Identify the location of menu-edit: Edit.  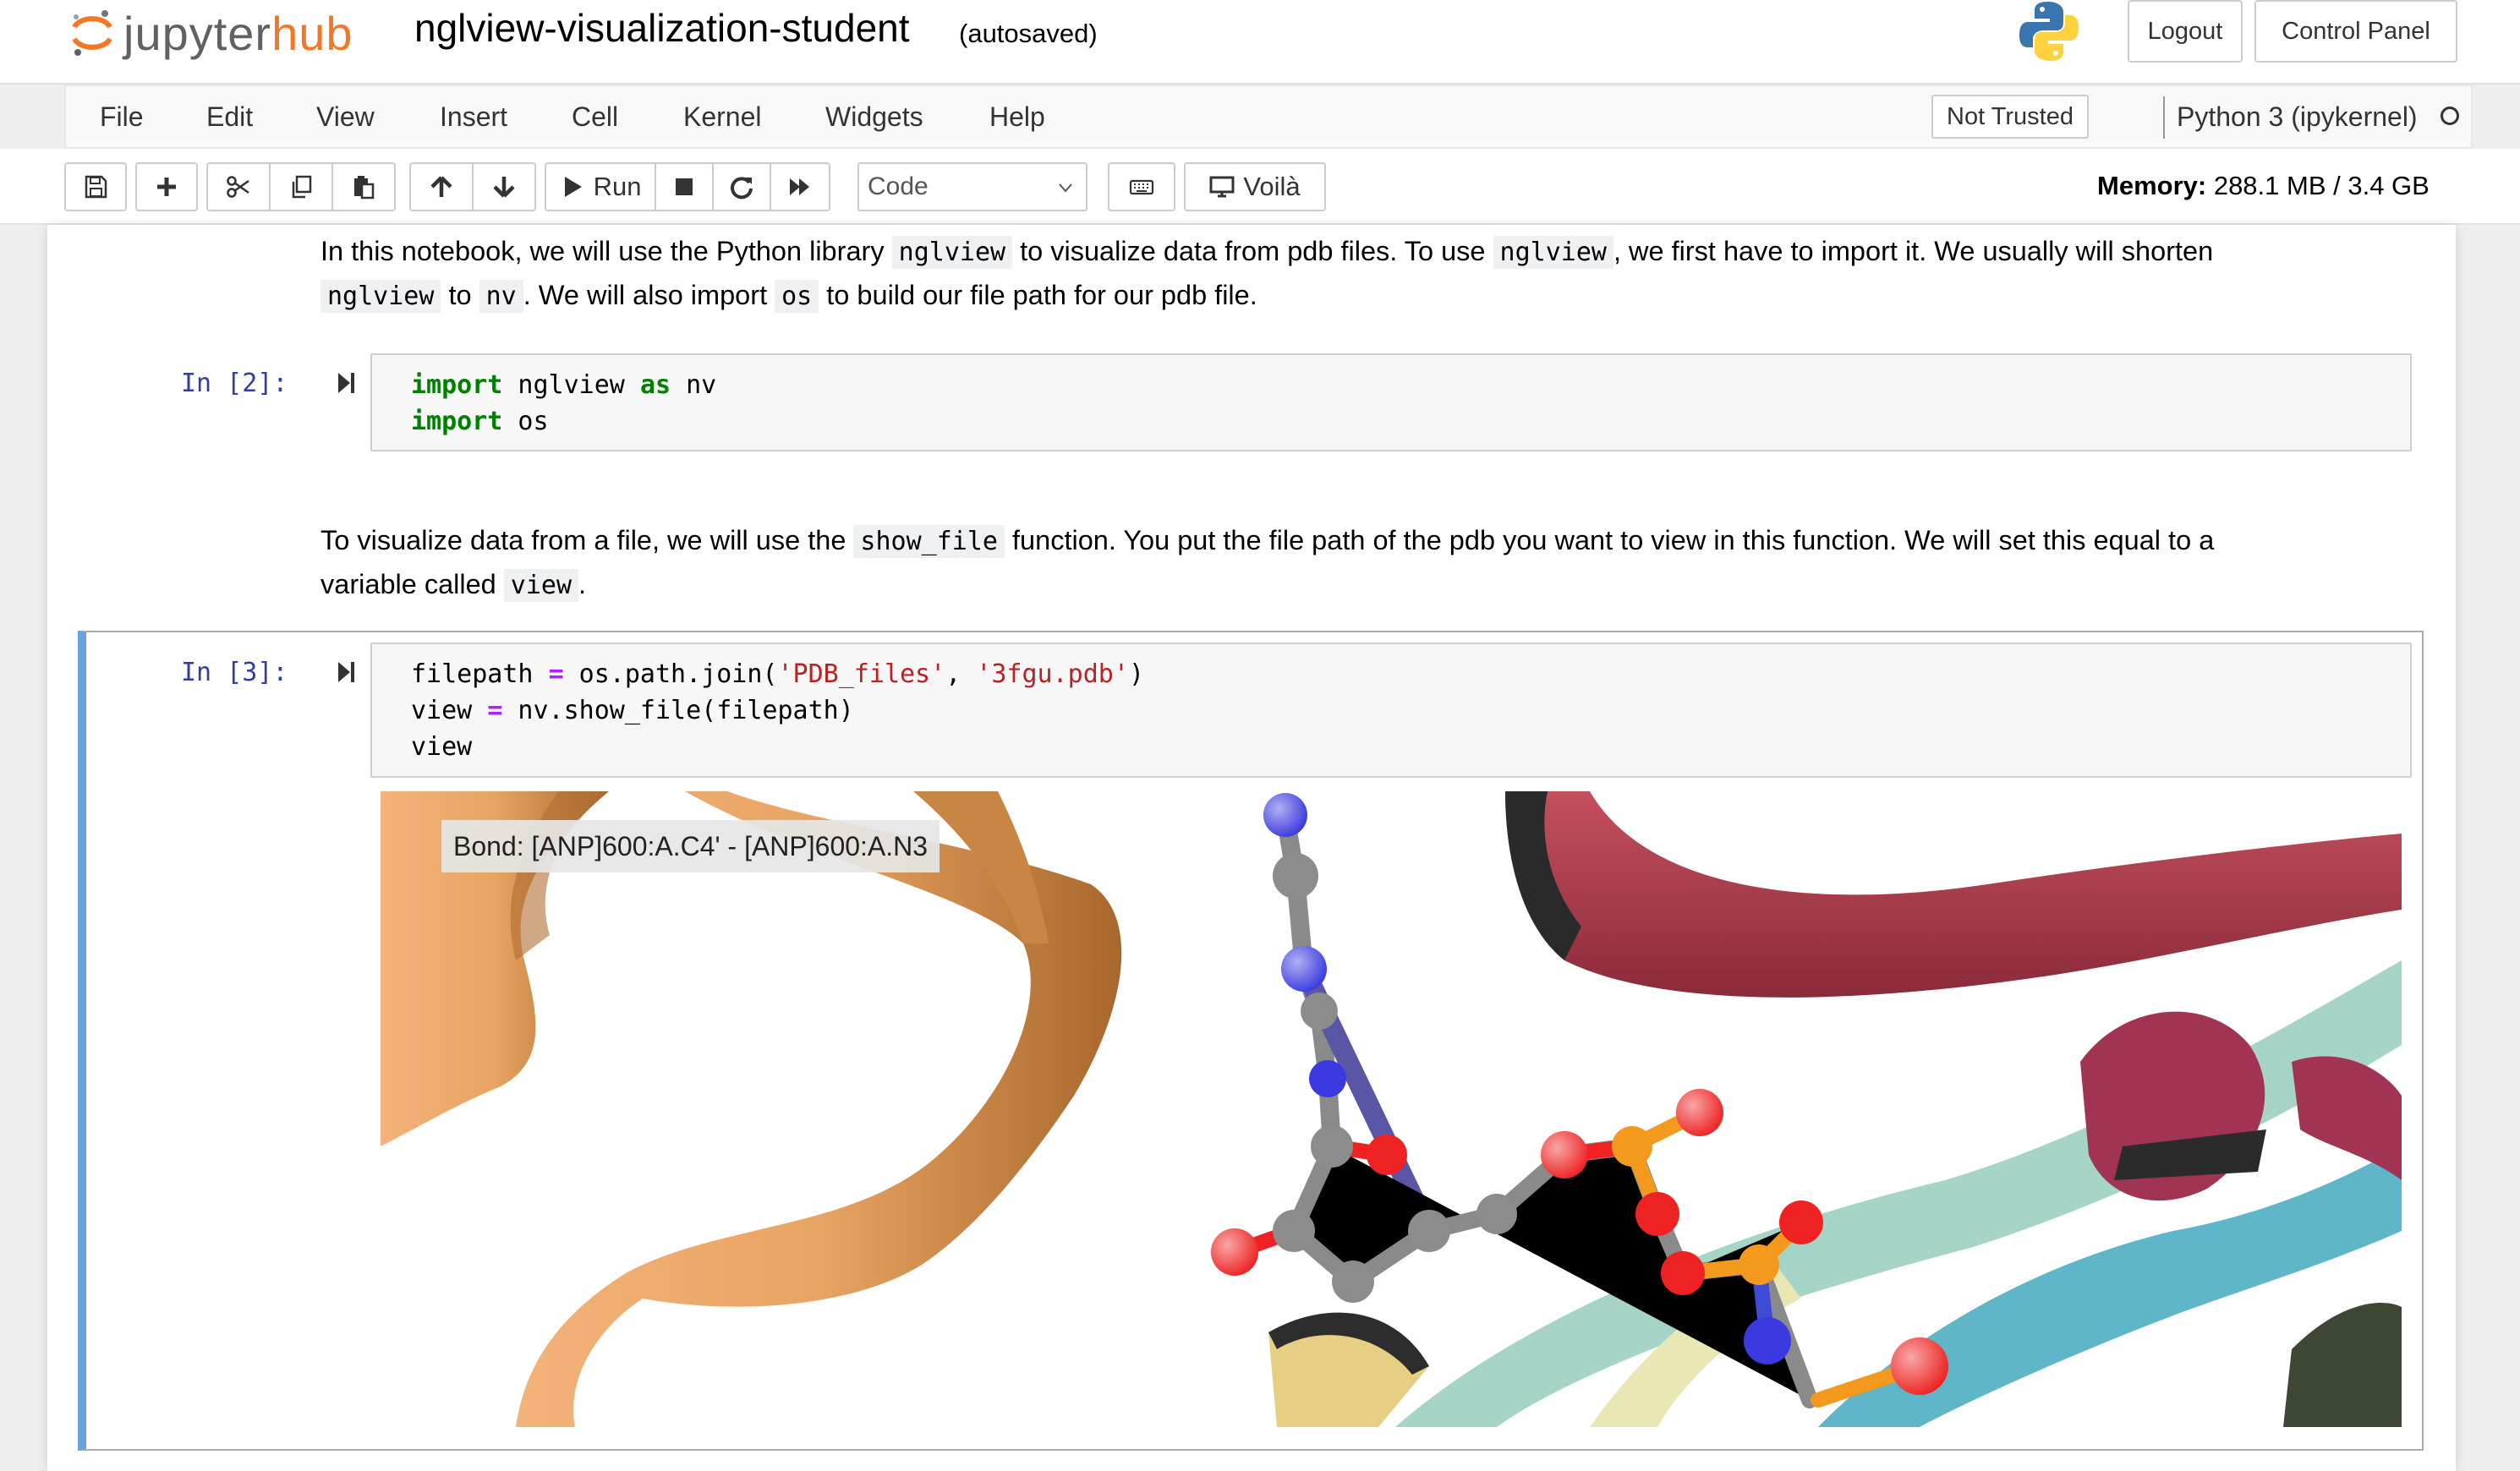
(230, 117).